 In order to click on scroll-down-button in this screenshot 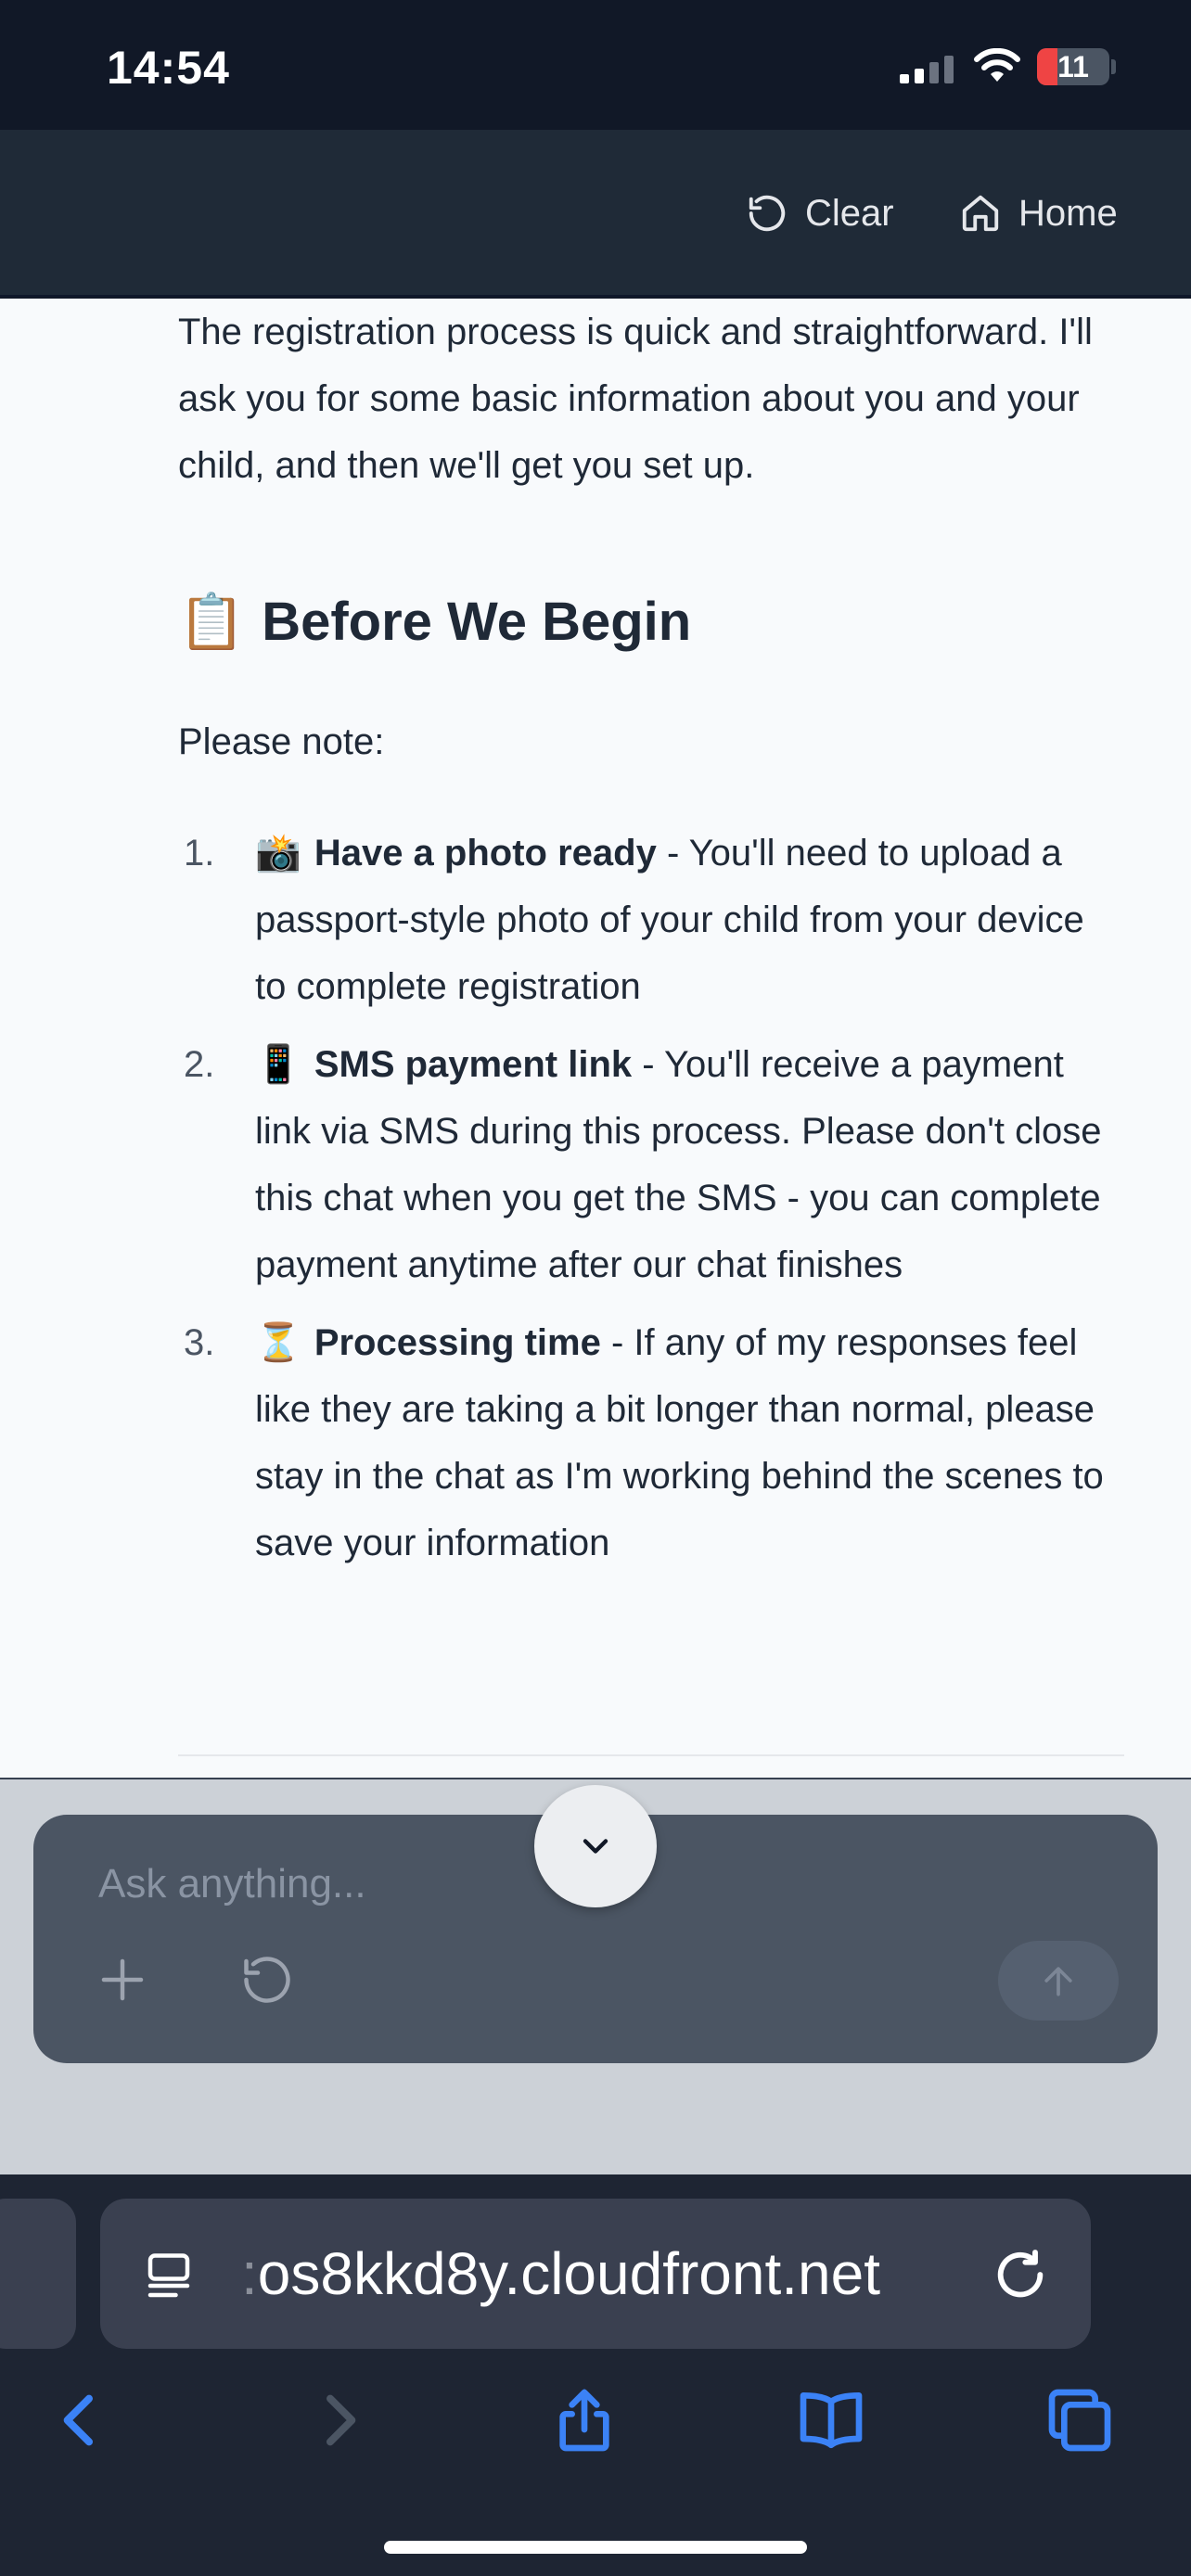, I will do `click(595, 1846)`.